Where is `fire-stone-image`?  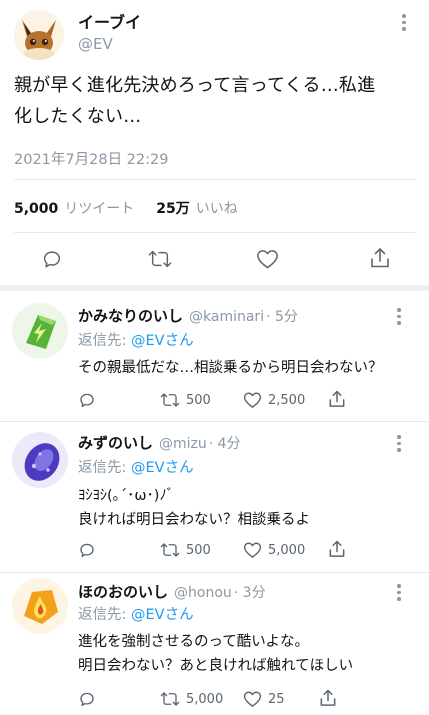 fire-stone-image is located at coordinates (40, 606).